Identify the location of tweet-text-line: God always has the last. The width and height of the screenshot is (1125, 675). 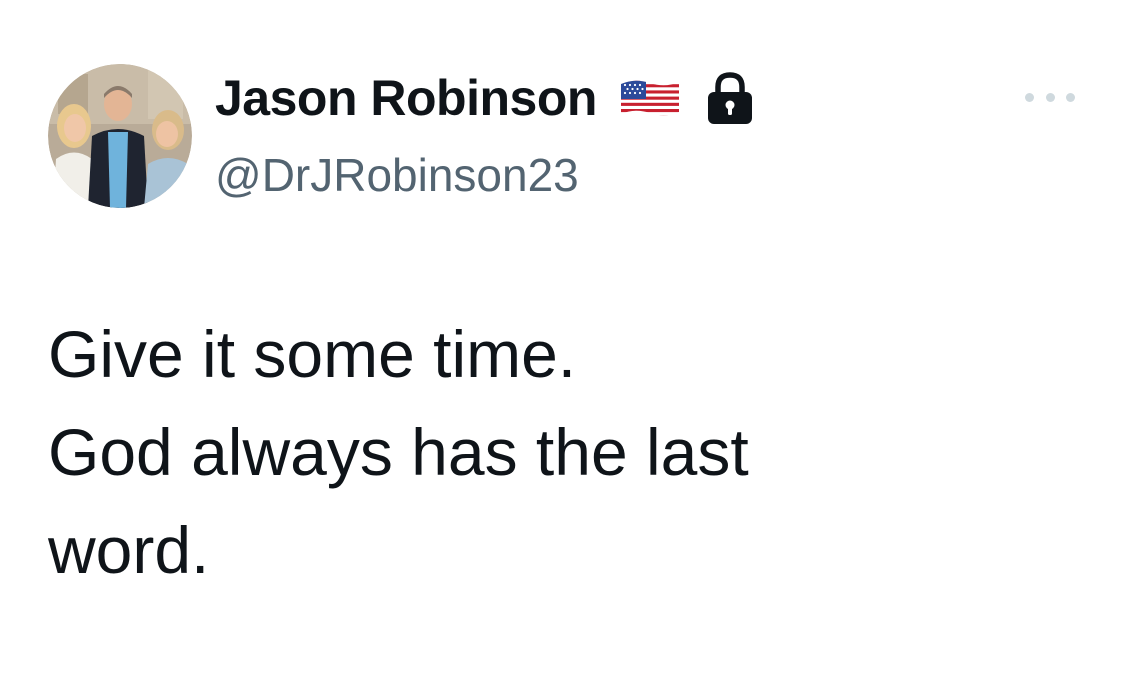
(398, 452).